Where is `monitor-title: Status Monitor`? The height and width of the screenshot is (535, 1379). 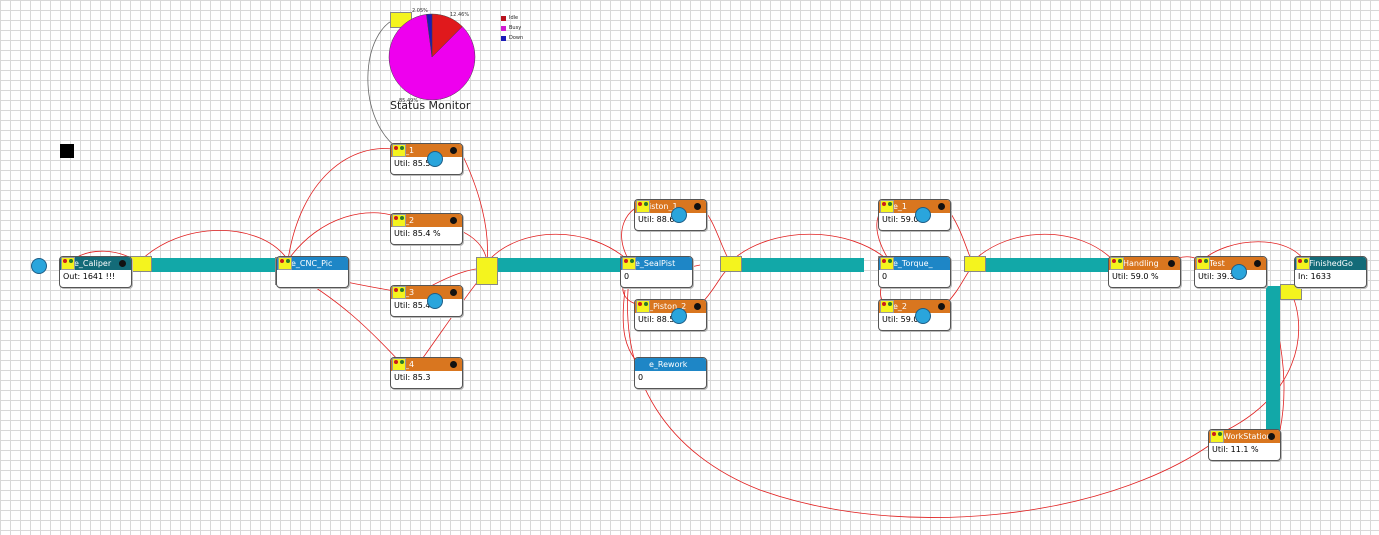
monitor-title: Status Monitor is located at coordinates (430, 105).